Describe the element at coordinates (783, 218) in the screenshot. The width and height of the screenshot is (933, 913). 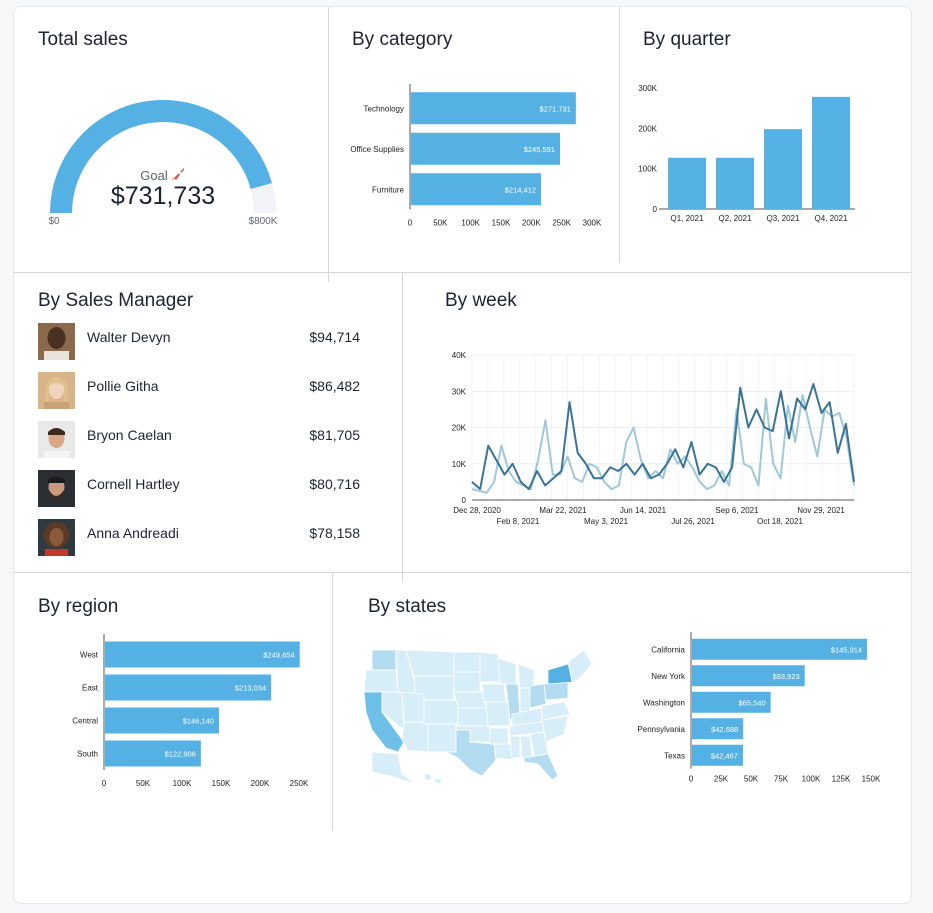
I see `category-label: Q3, 2021` at that location.